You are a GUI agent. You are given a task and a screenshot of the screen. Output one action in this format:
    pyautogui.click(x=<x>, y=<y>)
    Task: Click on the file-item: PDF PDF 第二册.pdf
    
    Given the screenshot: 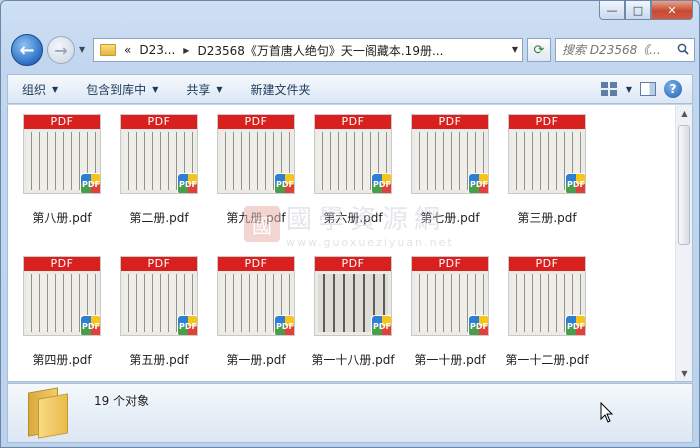 What is the action you would take?
    pyautogui.click(x=159, y=171)
    